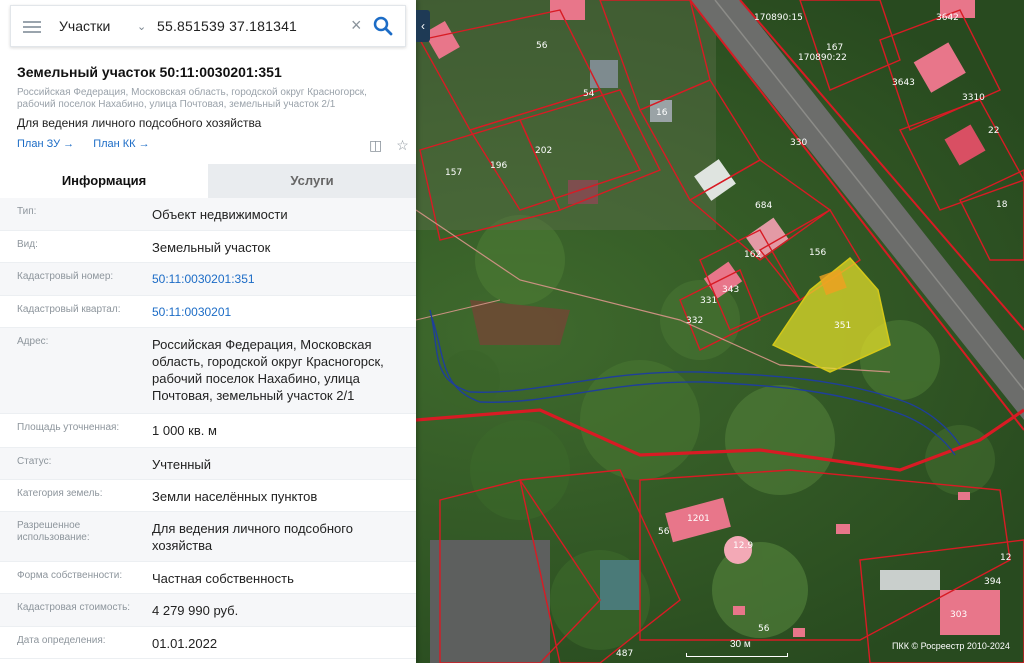 The image size is (1024, 663). Describe the element at coordinates (1002, 205) in the screenshot. I see `plot-label: 18` at that location.